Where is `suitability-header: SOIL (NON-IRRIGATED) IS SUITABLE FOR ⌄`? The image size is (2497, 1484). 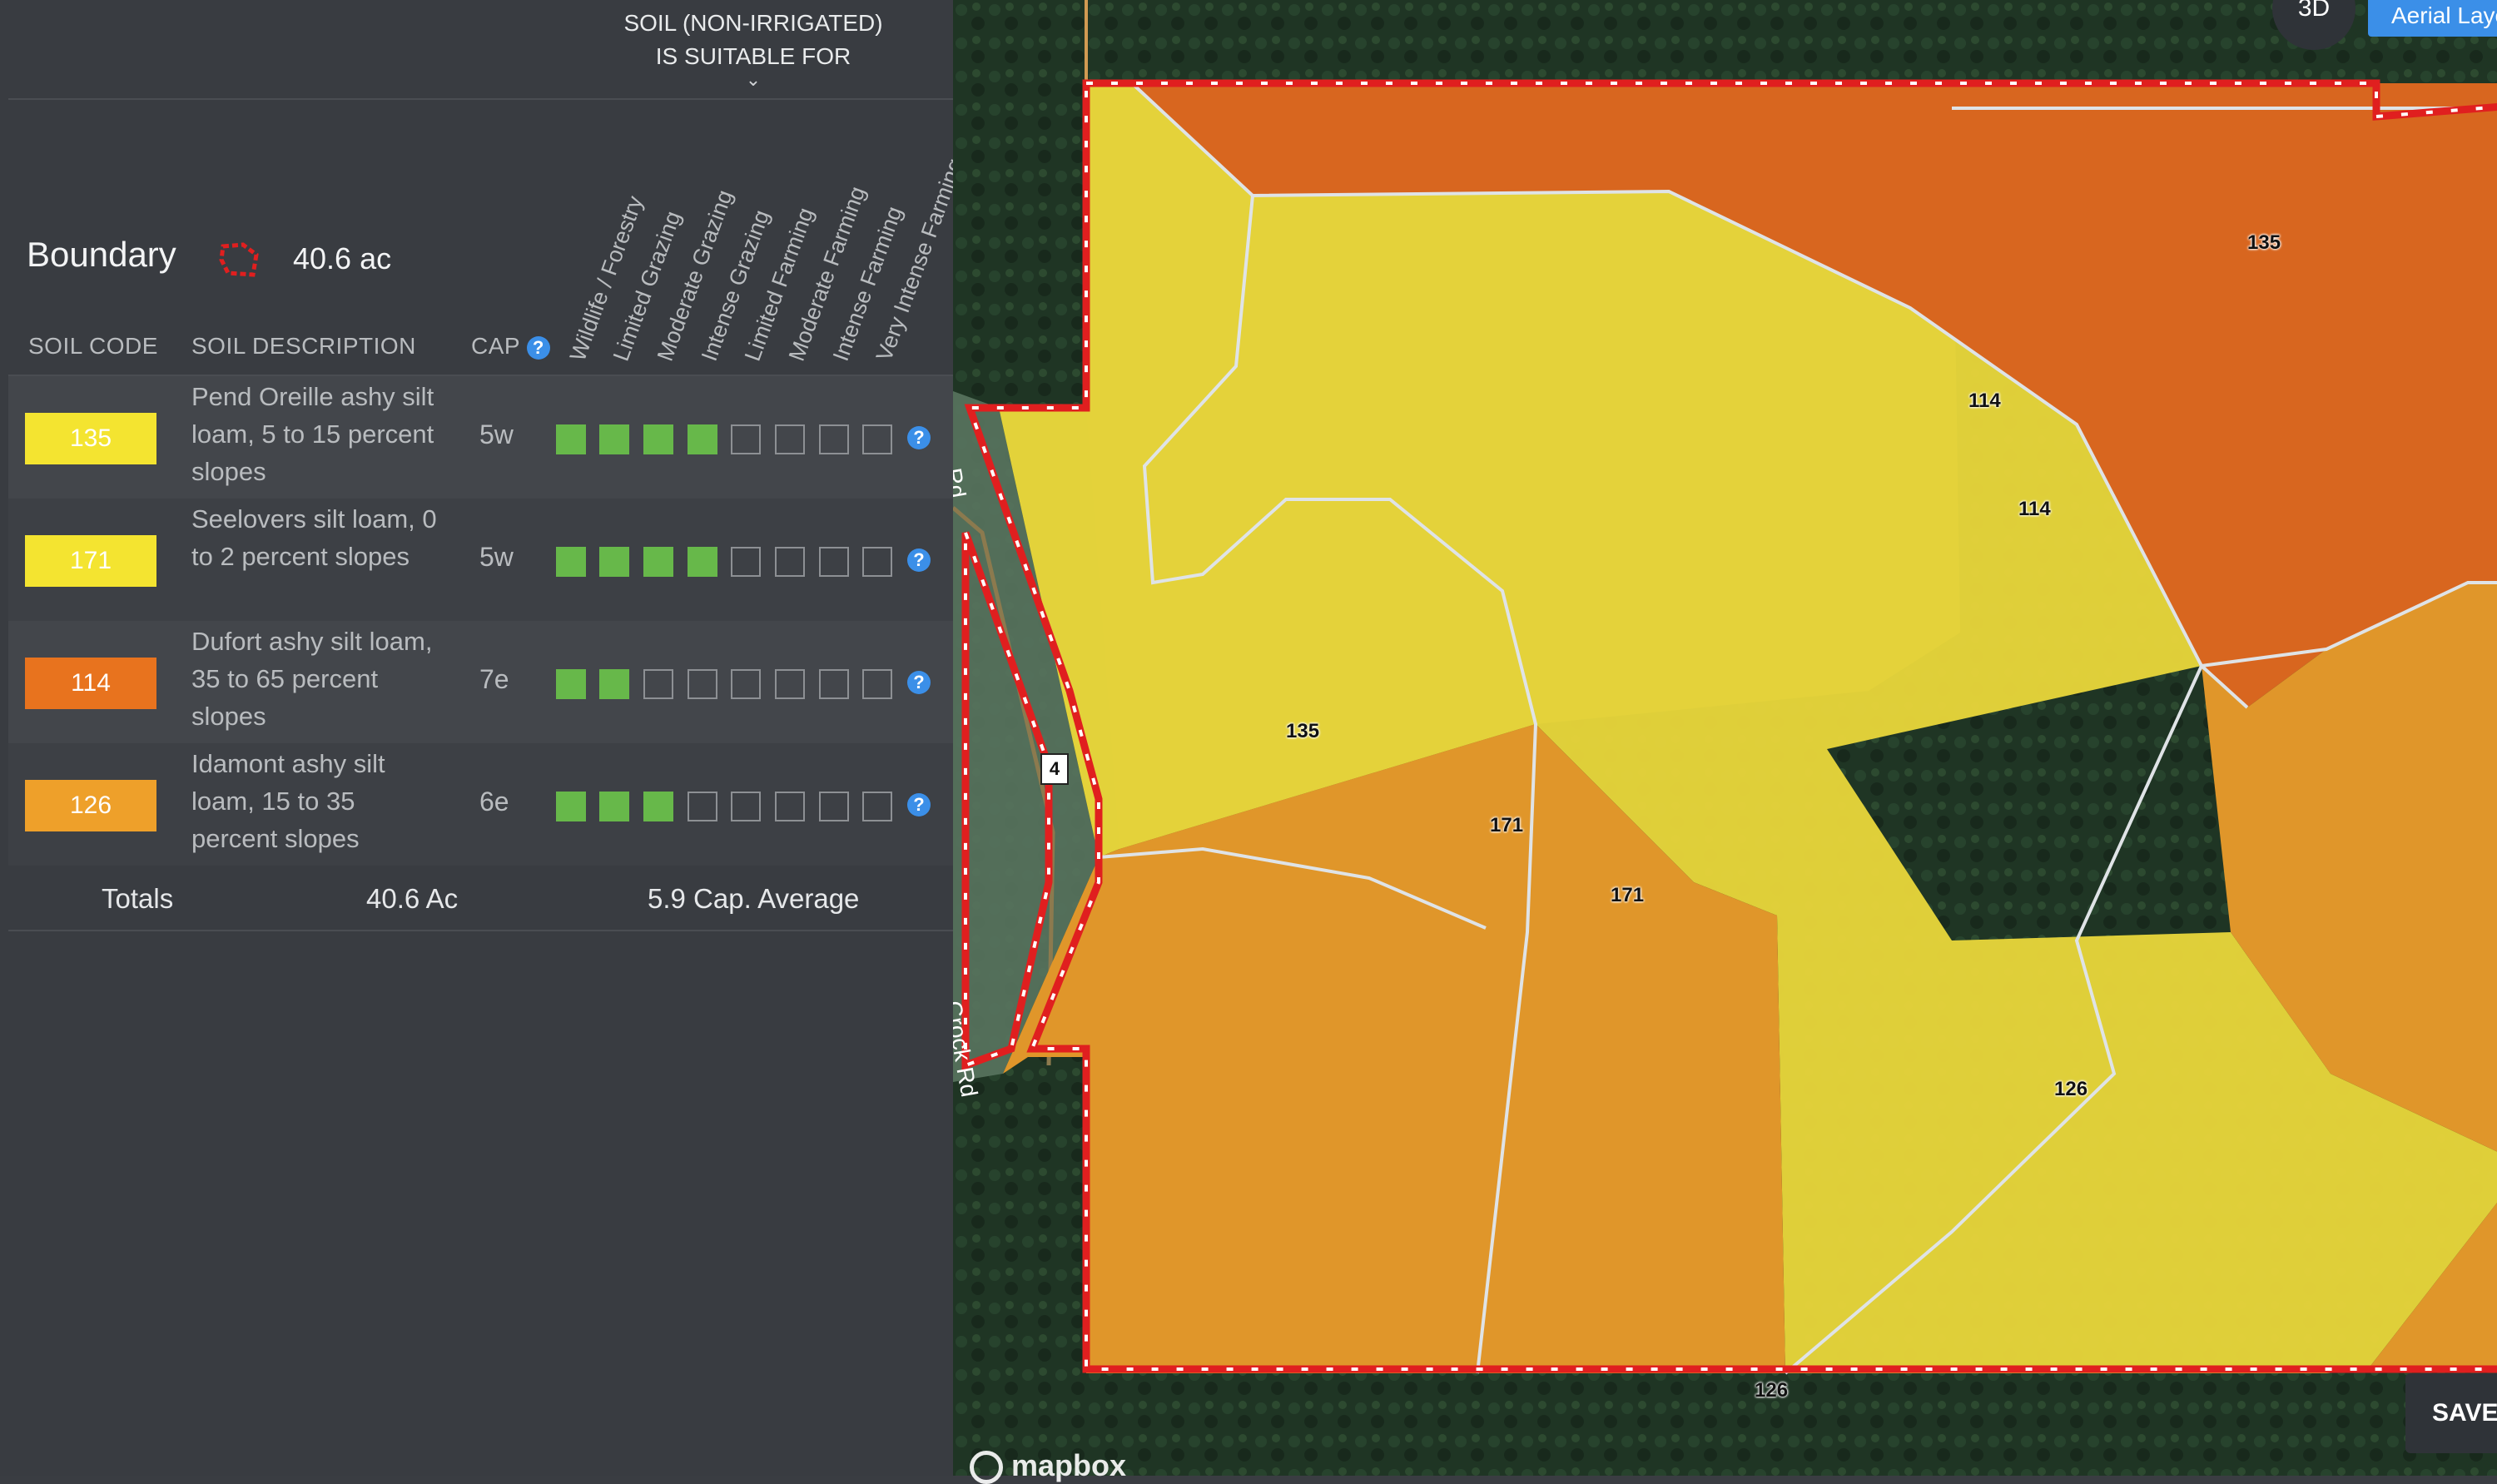
suitability-header: SOIL (NON-IRRIGATED) IS SUITABLE FOR ⌄ is located at coordinates (753, 48).